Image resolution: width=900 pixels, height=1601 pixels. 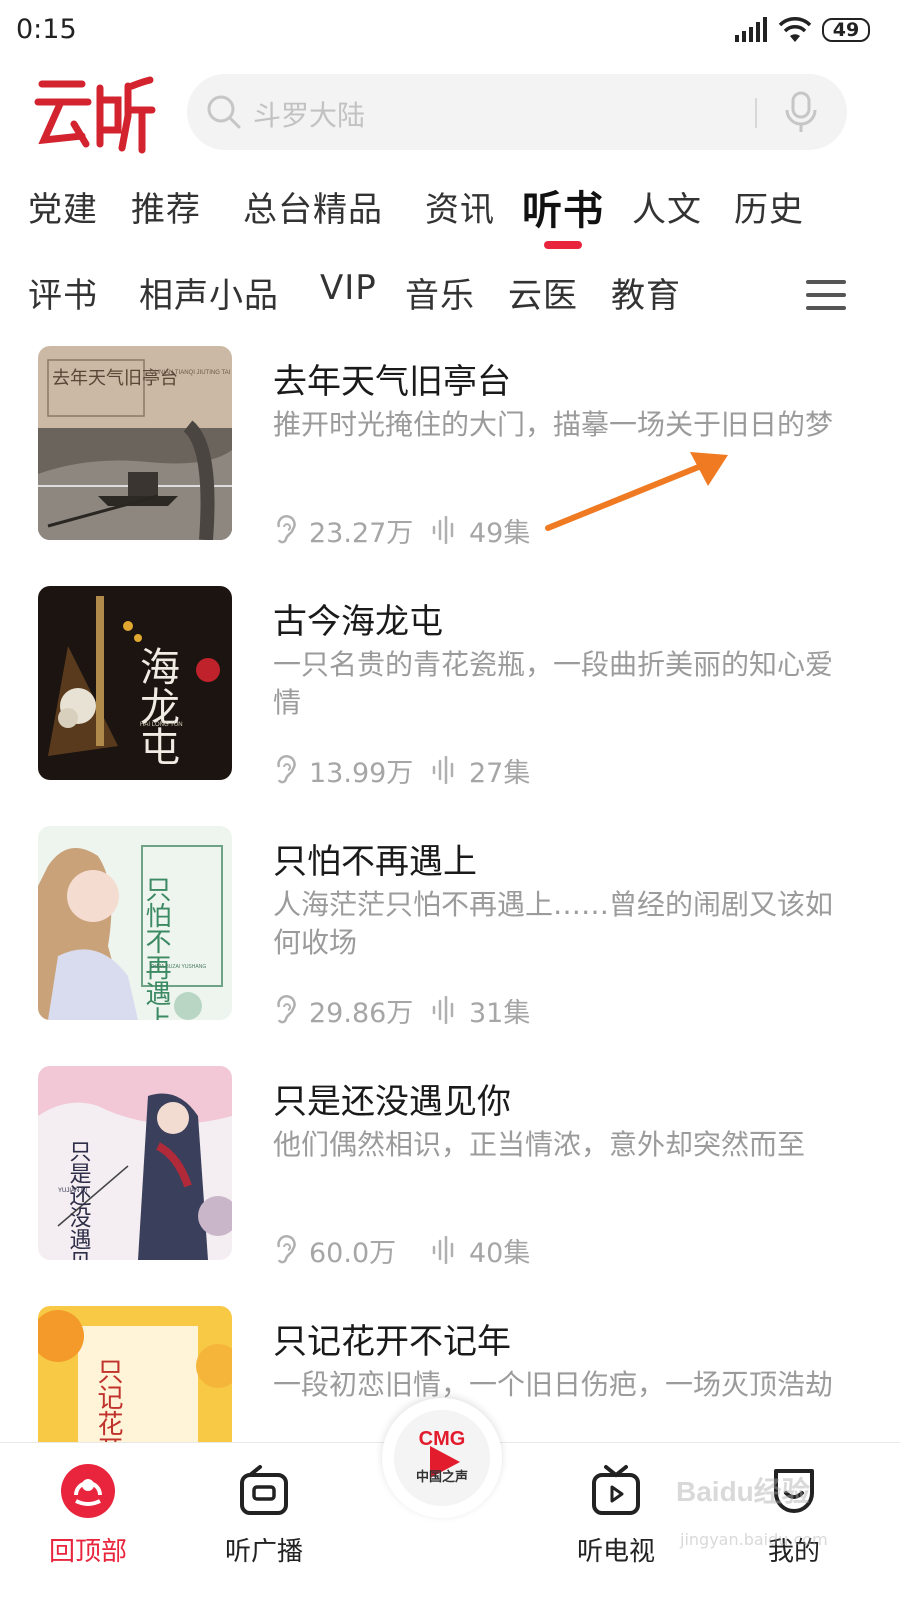 What do you see at coordinates (72, 1191) in the screenshot?
I see `cover-pinyin: YUJIAN NI` at bounding box center [72, 1191].